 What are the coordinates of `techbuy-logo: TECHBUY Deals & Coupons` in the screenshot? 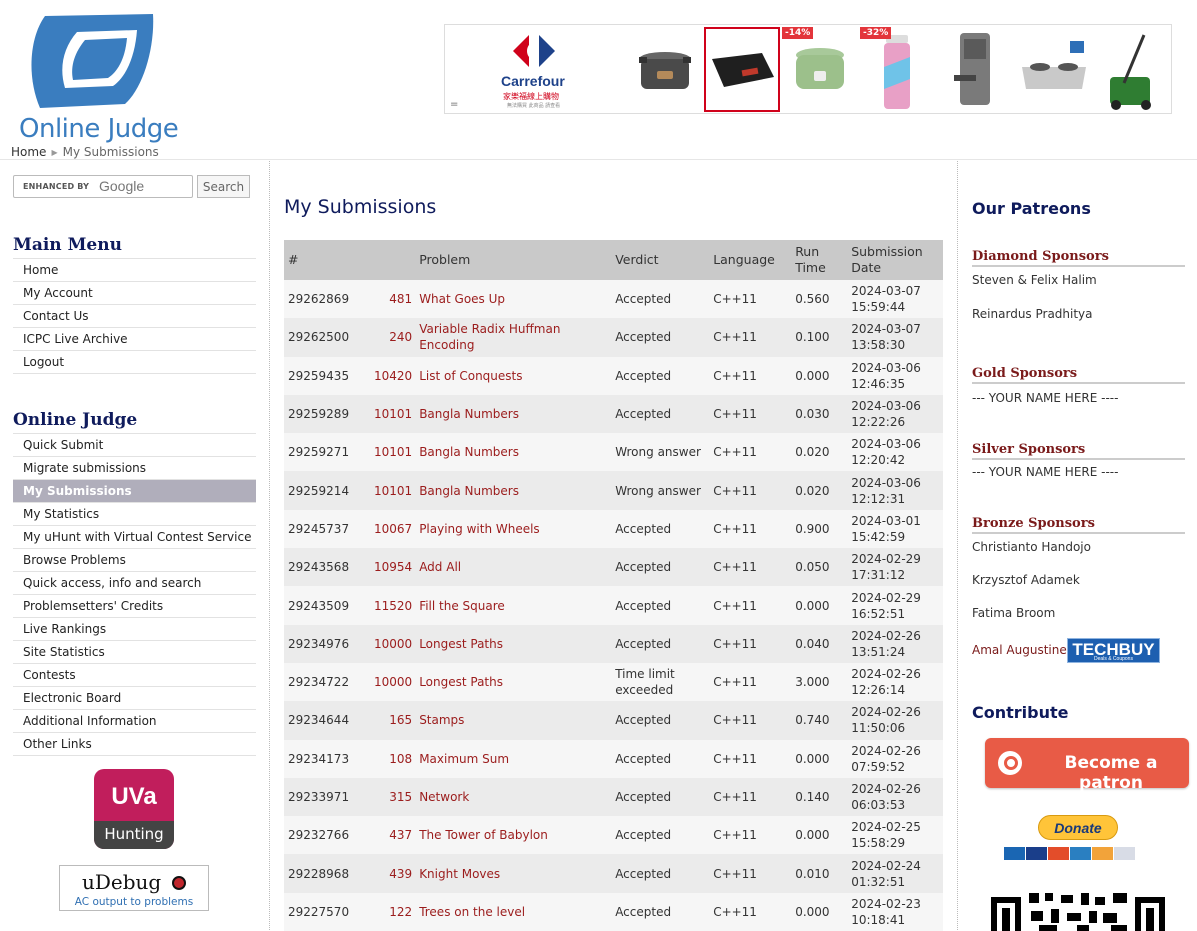 It's located at (1113, 650).